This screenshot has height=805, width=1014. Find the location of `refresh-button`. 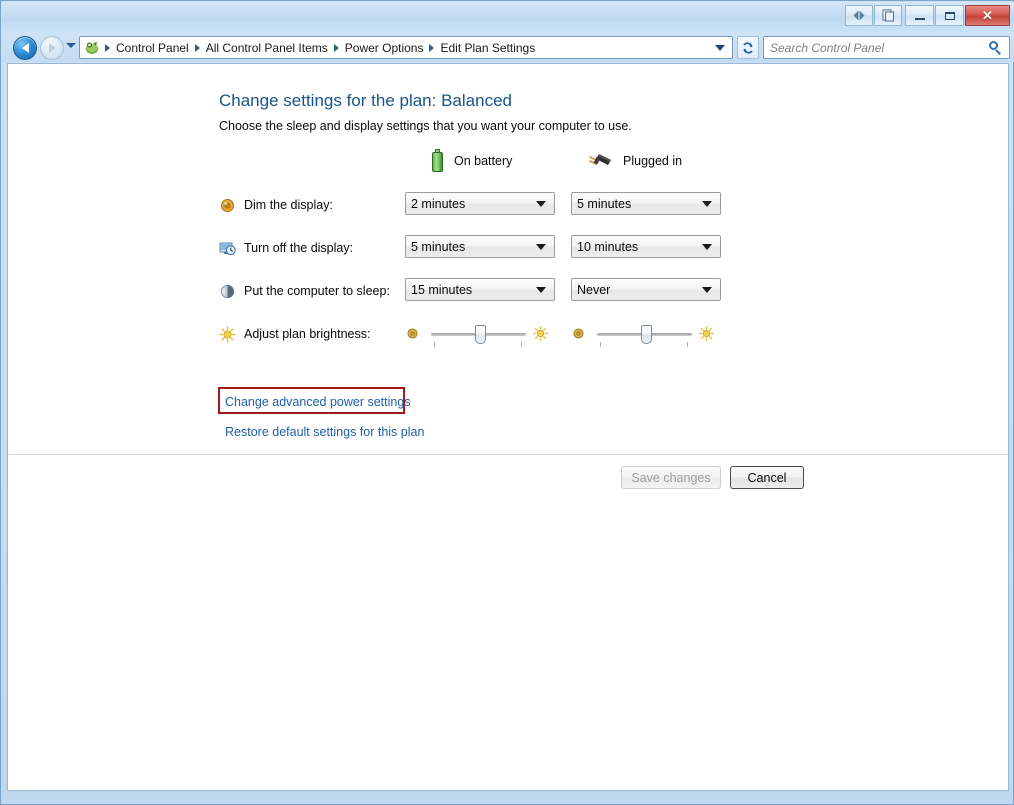

refresh-button is located at coordinates (748, 47).